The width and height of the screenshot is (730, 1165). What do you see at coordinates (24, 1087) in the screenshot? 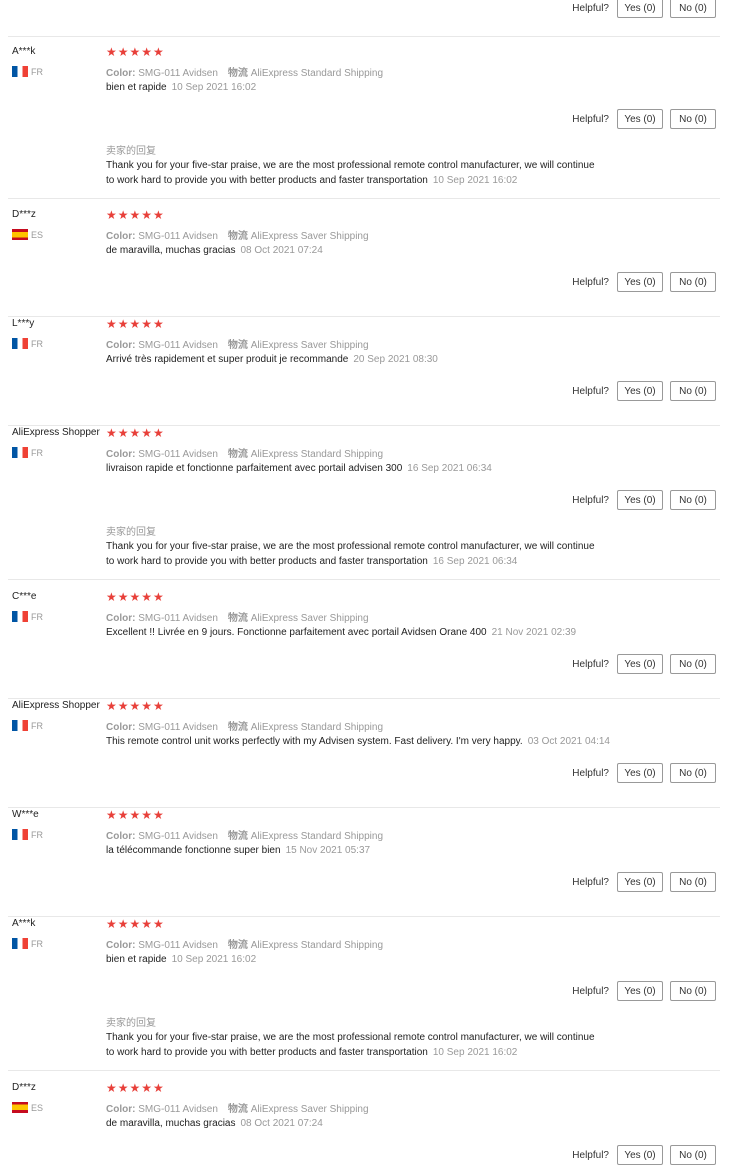
I see `reviewer-name: D***z` at bounding box center [24, 1087].